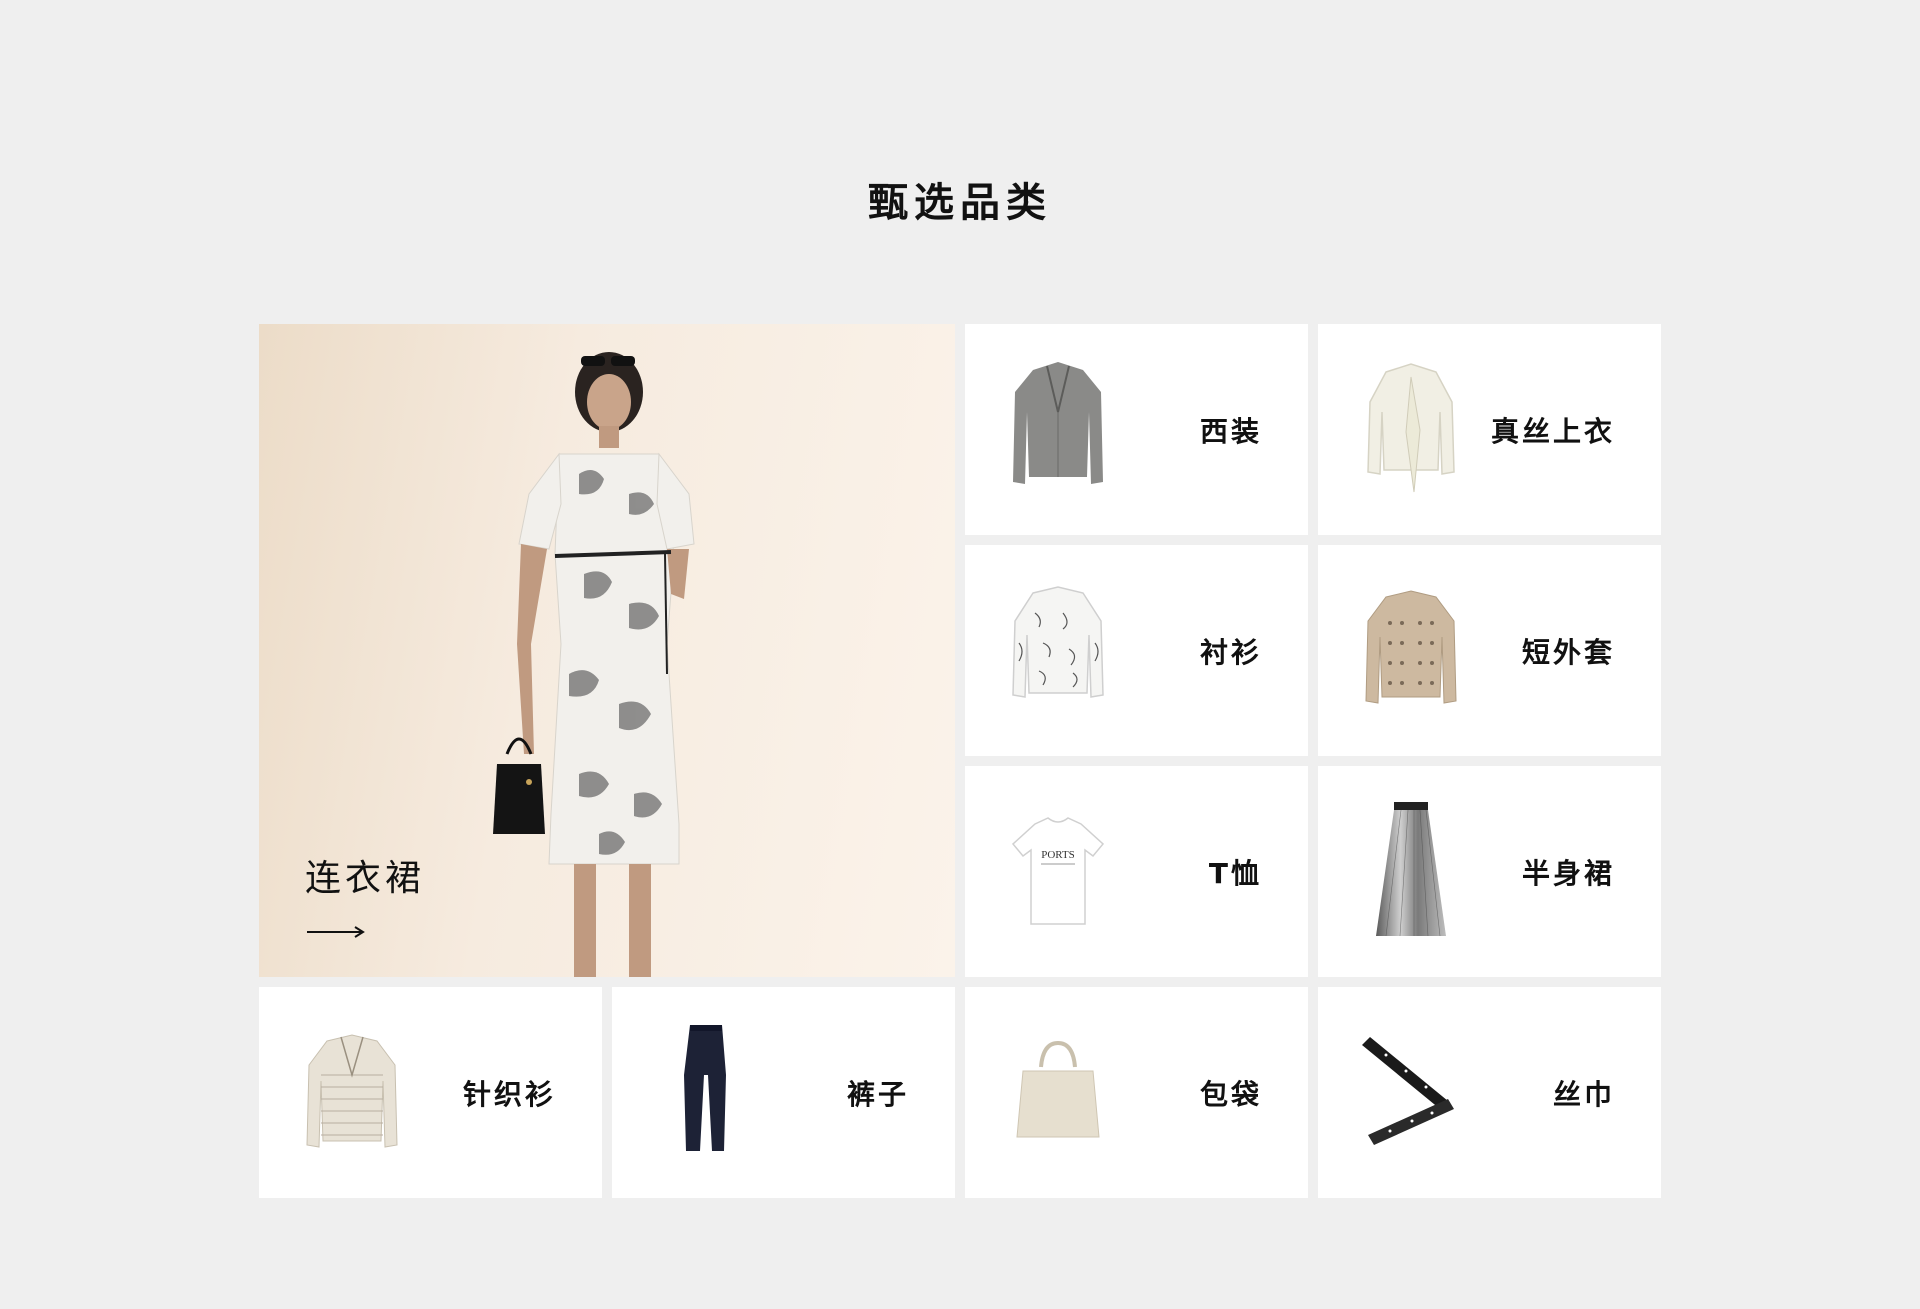 The image size is (1920, 1309). What do you see at coordinates (1058, 642) in the screenshot?
I see `shirt-icon` at bounding box center [1058, 642].